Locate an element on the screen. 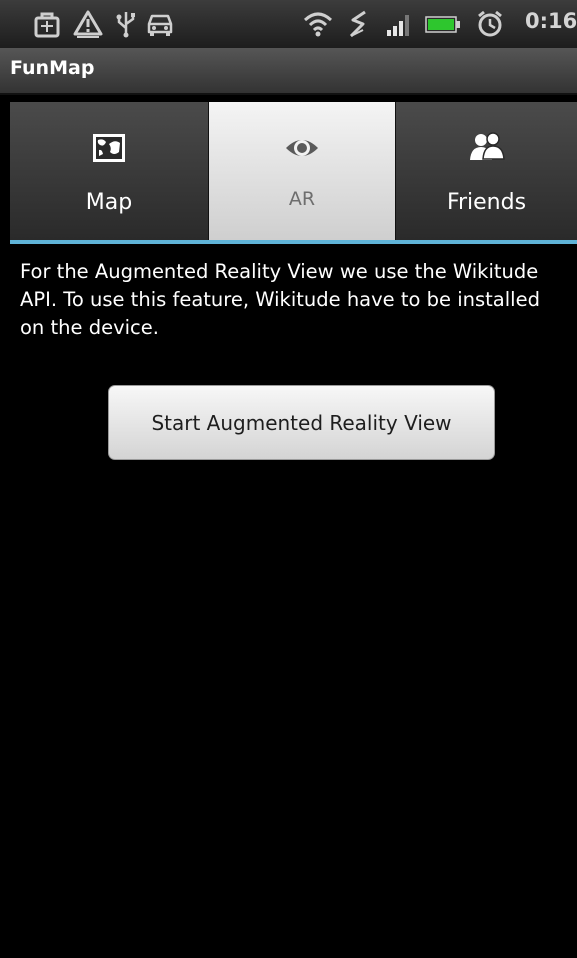 The height and width of the screenshot is (958, 577). wifi-icon is located at coordinates (318, 24).